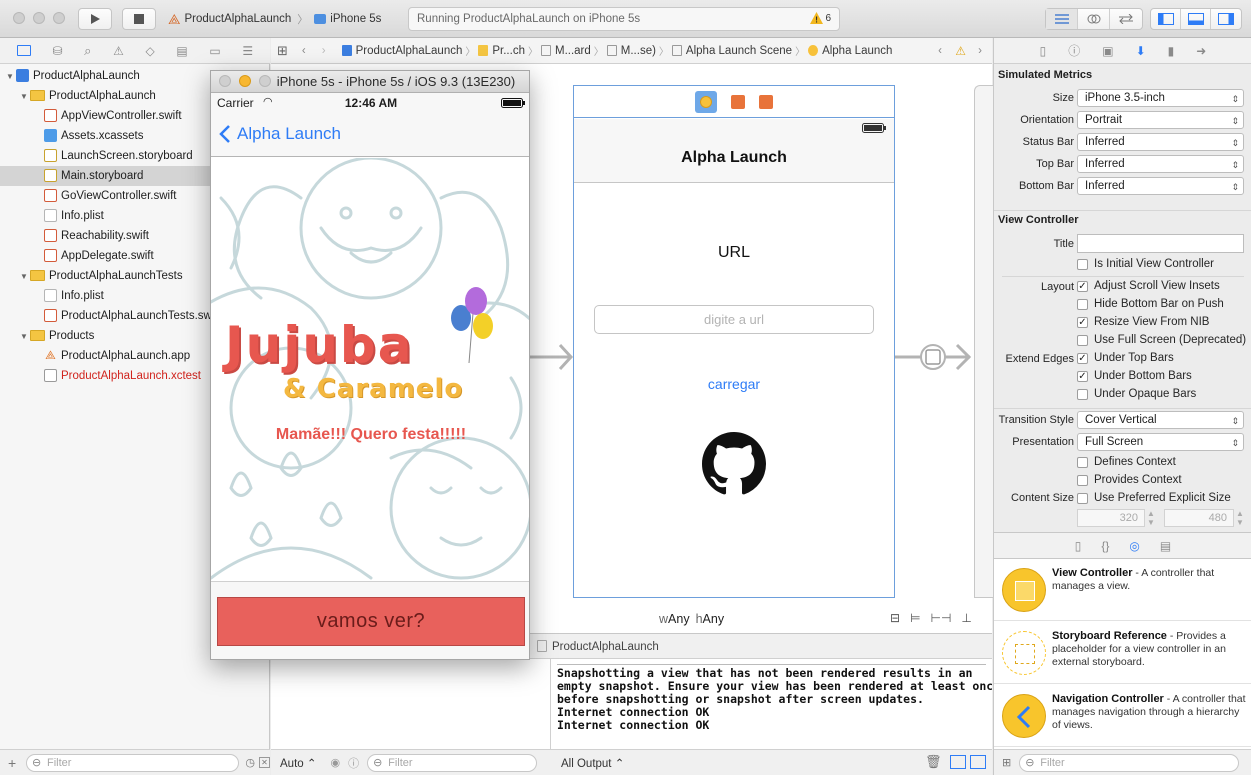 This screenshot has height=775, width=1251. I want to click on metric-popup: Portrait ⇕, so click(1160, 120).